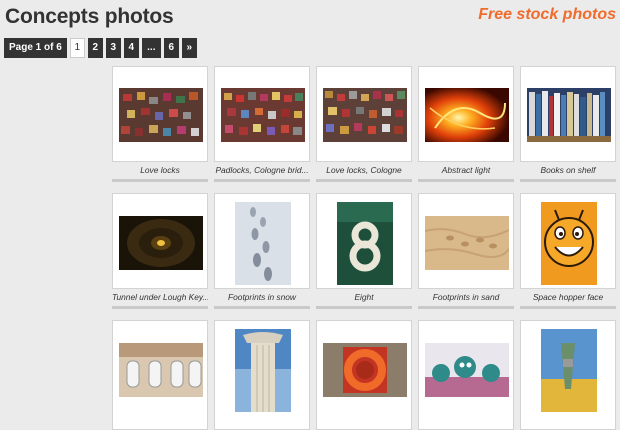 The width and height of the screenshot is (620, 430). I want to click on page-link-2: 2, so click(95, 48).